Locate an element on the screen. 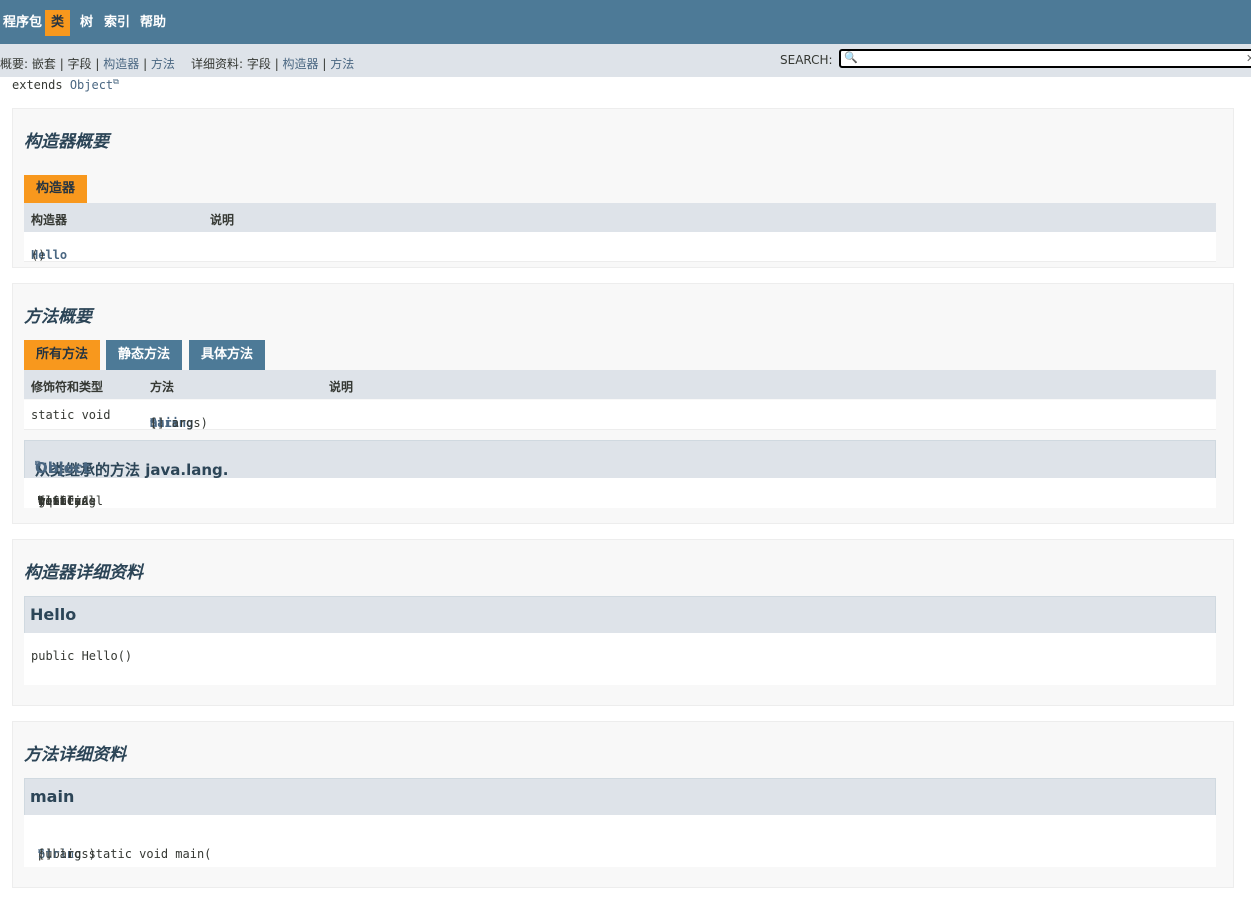 This screenshot has width=1251, height=907. extends-class-link: Object is located at coordinates (91, 85).